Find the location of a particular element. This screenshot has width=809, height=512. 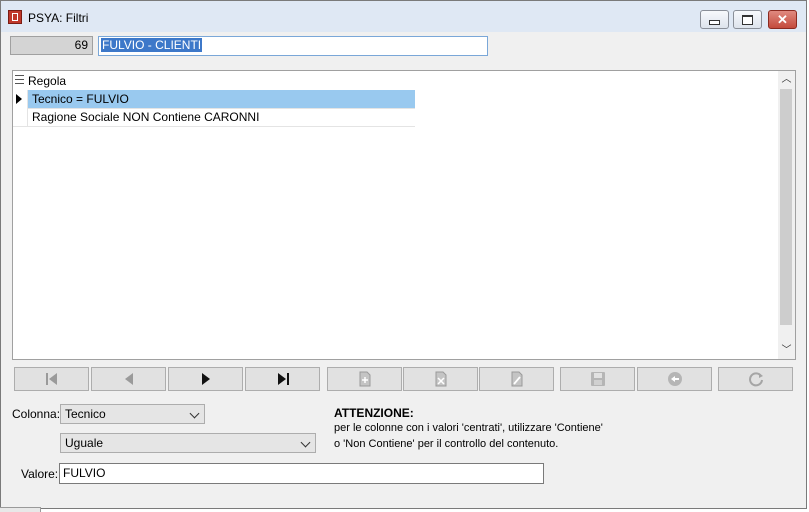

next-icon is located at coordinates (205, 379).